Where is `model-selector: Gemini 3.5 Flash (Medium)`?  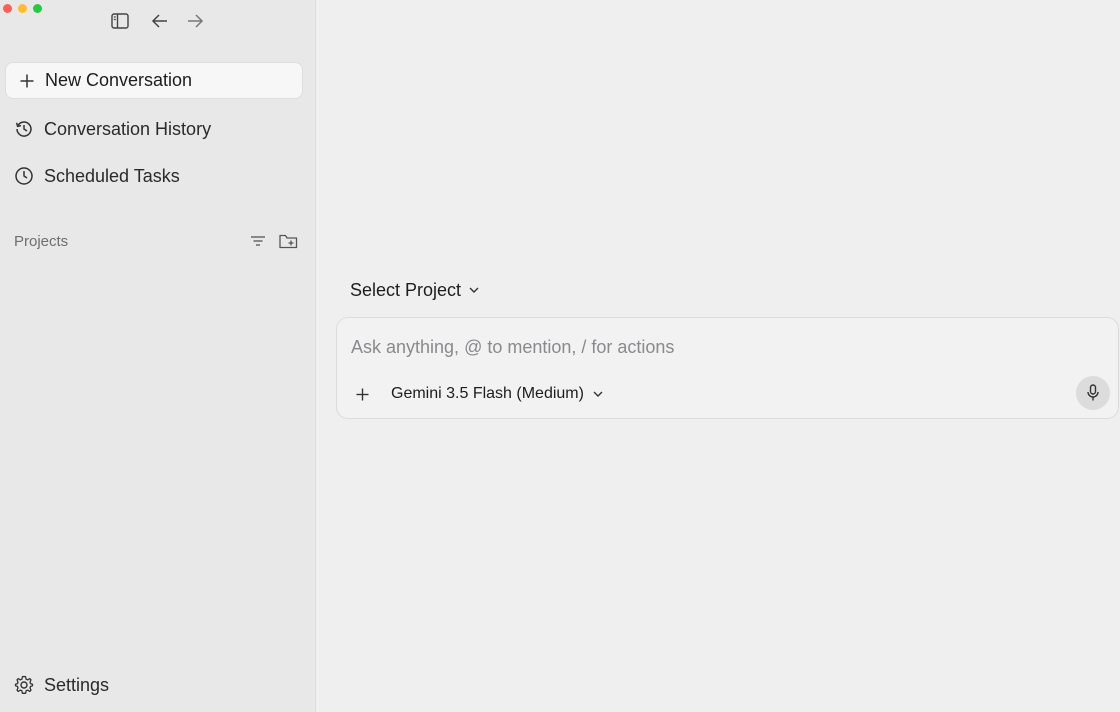 model-selector: Gemini 3.5 Flash (Medium) is located at coordinates (497, 394).